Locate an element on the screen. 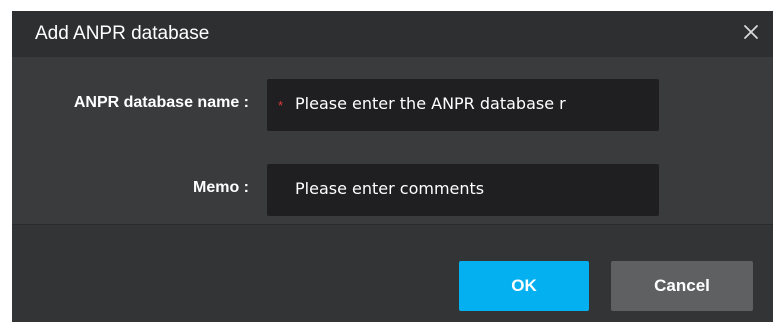 The height and width of the screenshot is (322, 773). dialog-titlebar: Add ANPR database is located at coordinates (392, 34).